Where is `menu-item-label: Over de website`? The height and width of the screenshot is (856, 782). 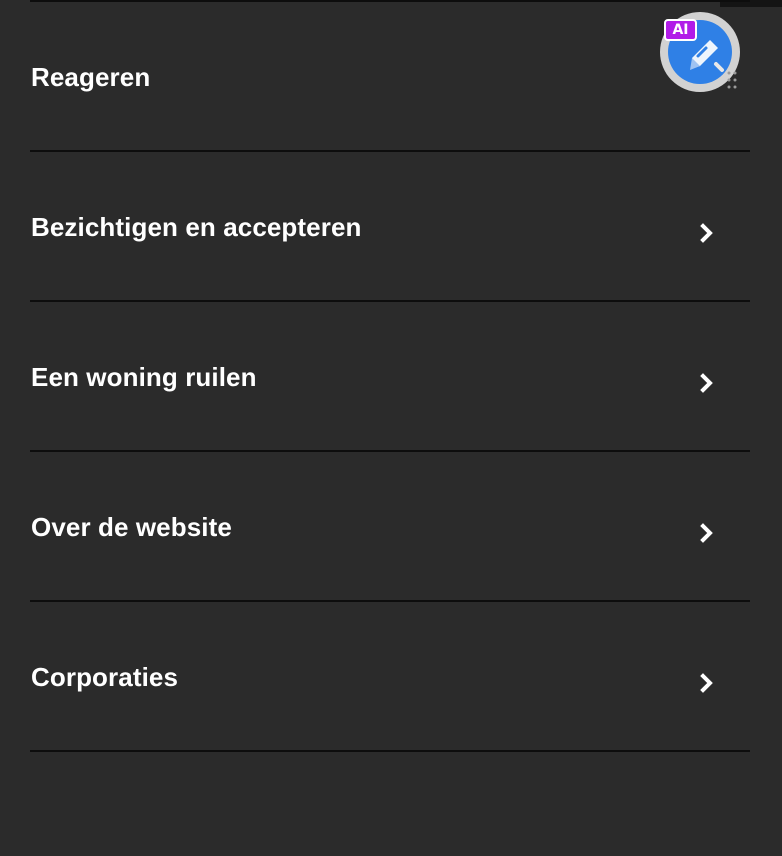
menu-item-label: Over de website is located at coordinates (131, 527).